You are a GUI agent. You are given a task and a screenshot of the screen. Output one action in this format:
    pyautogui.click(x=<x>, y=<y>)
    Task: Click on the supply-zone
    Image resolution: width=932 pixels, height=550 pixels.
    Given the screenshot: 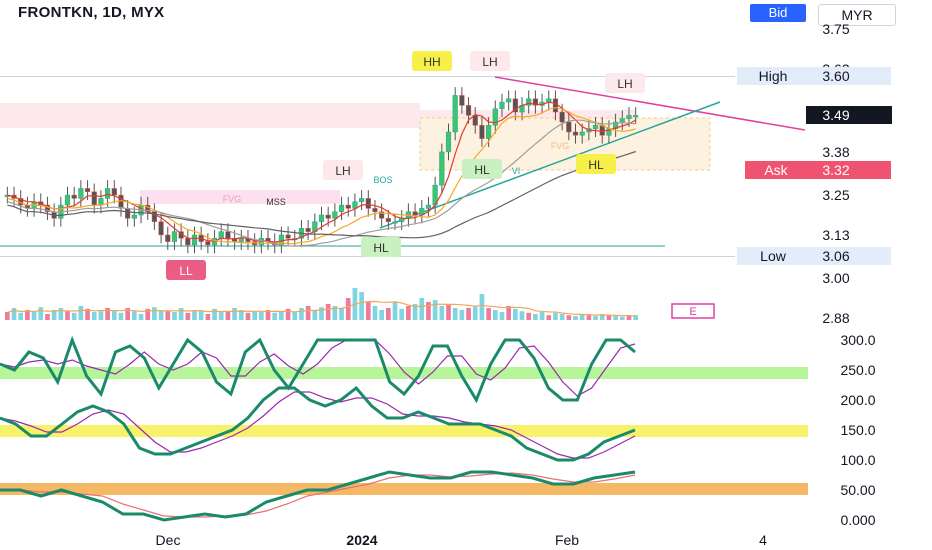 What is the action you would take?
    pyautogui.click(x=210, y=115)
    